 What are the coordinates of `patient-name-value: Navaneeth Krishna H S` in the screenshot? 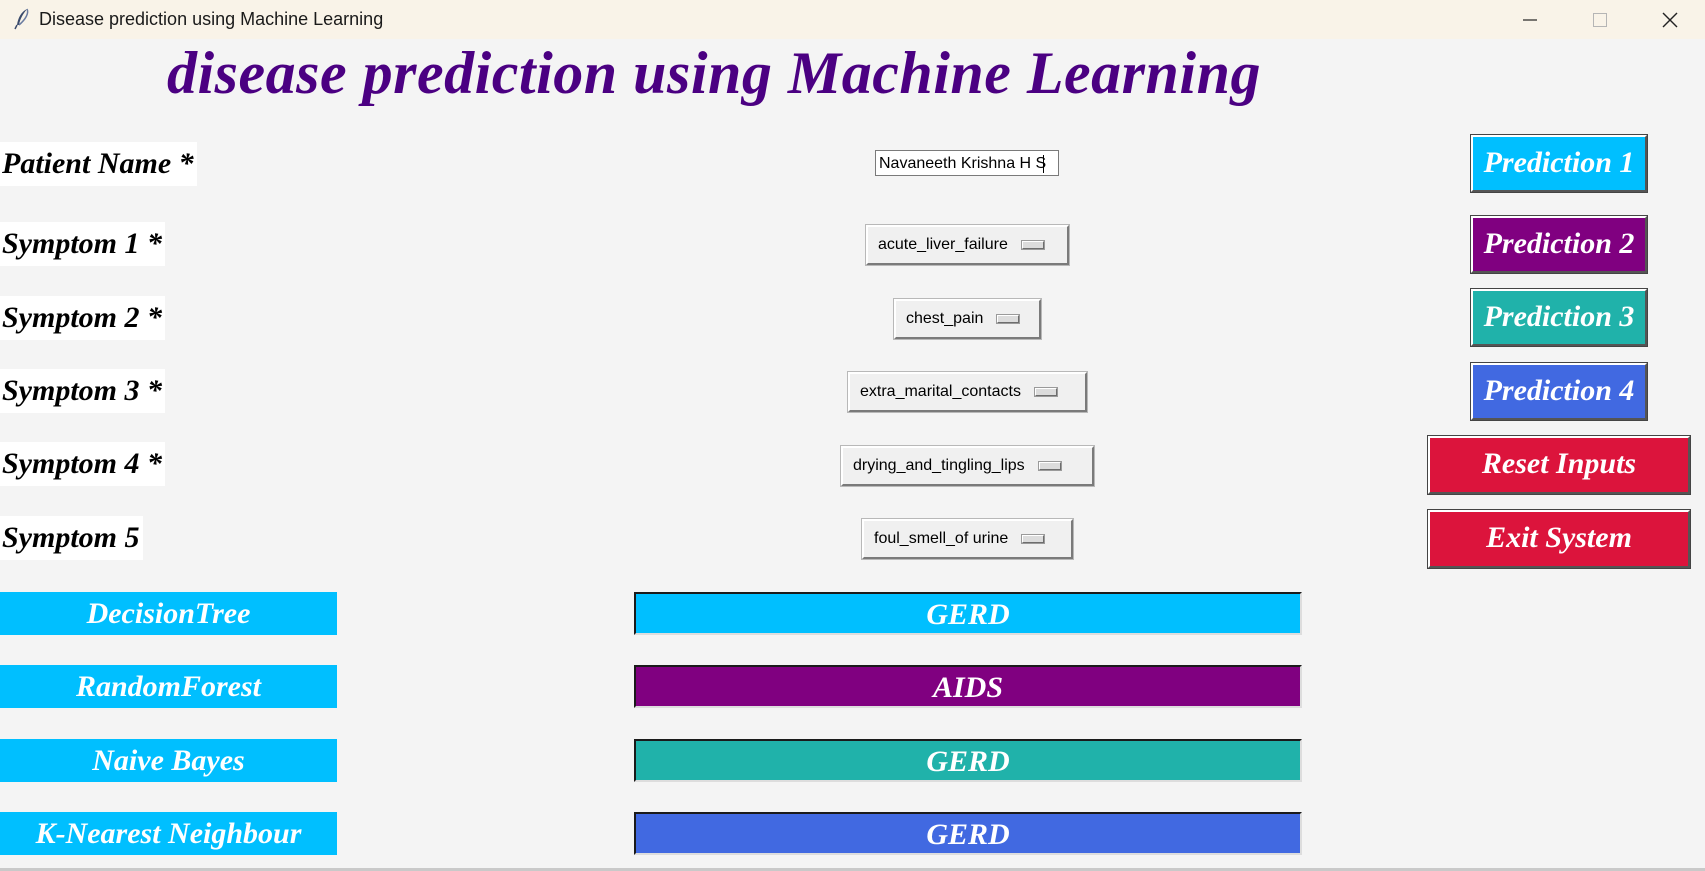 It's located at (963, 163).